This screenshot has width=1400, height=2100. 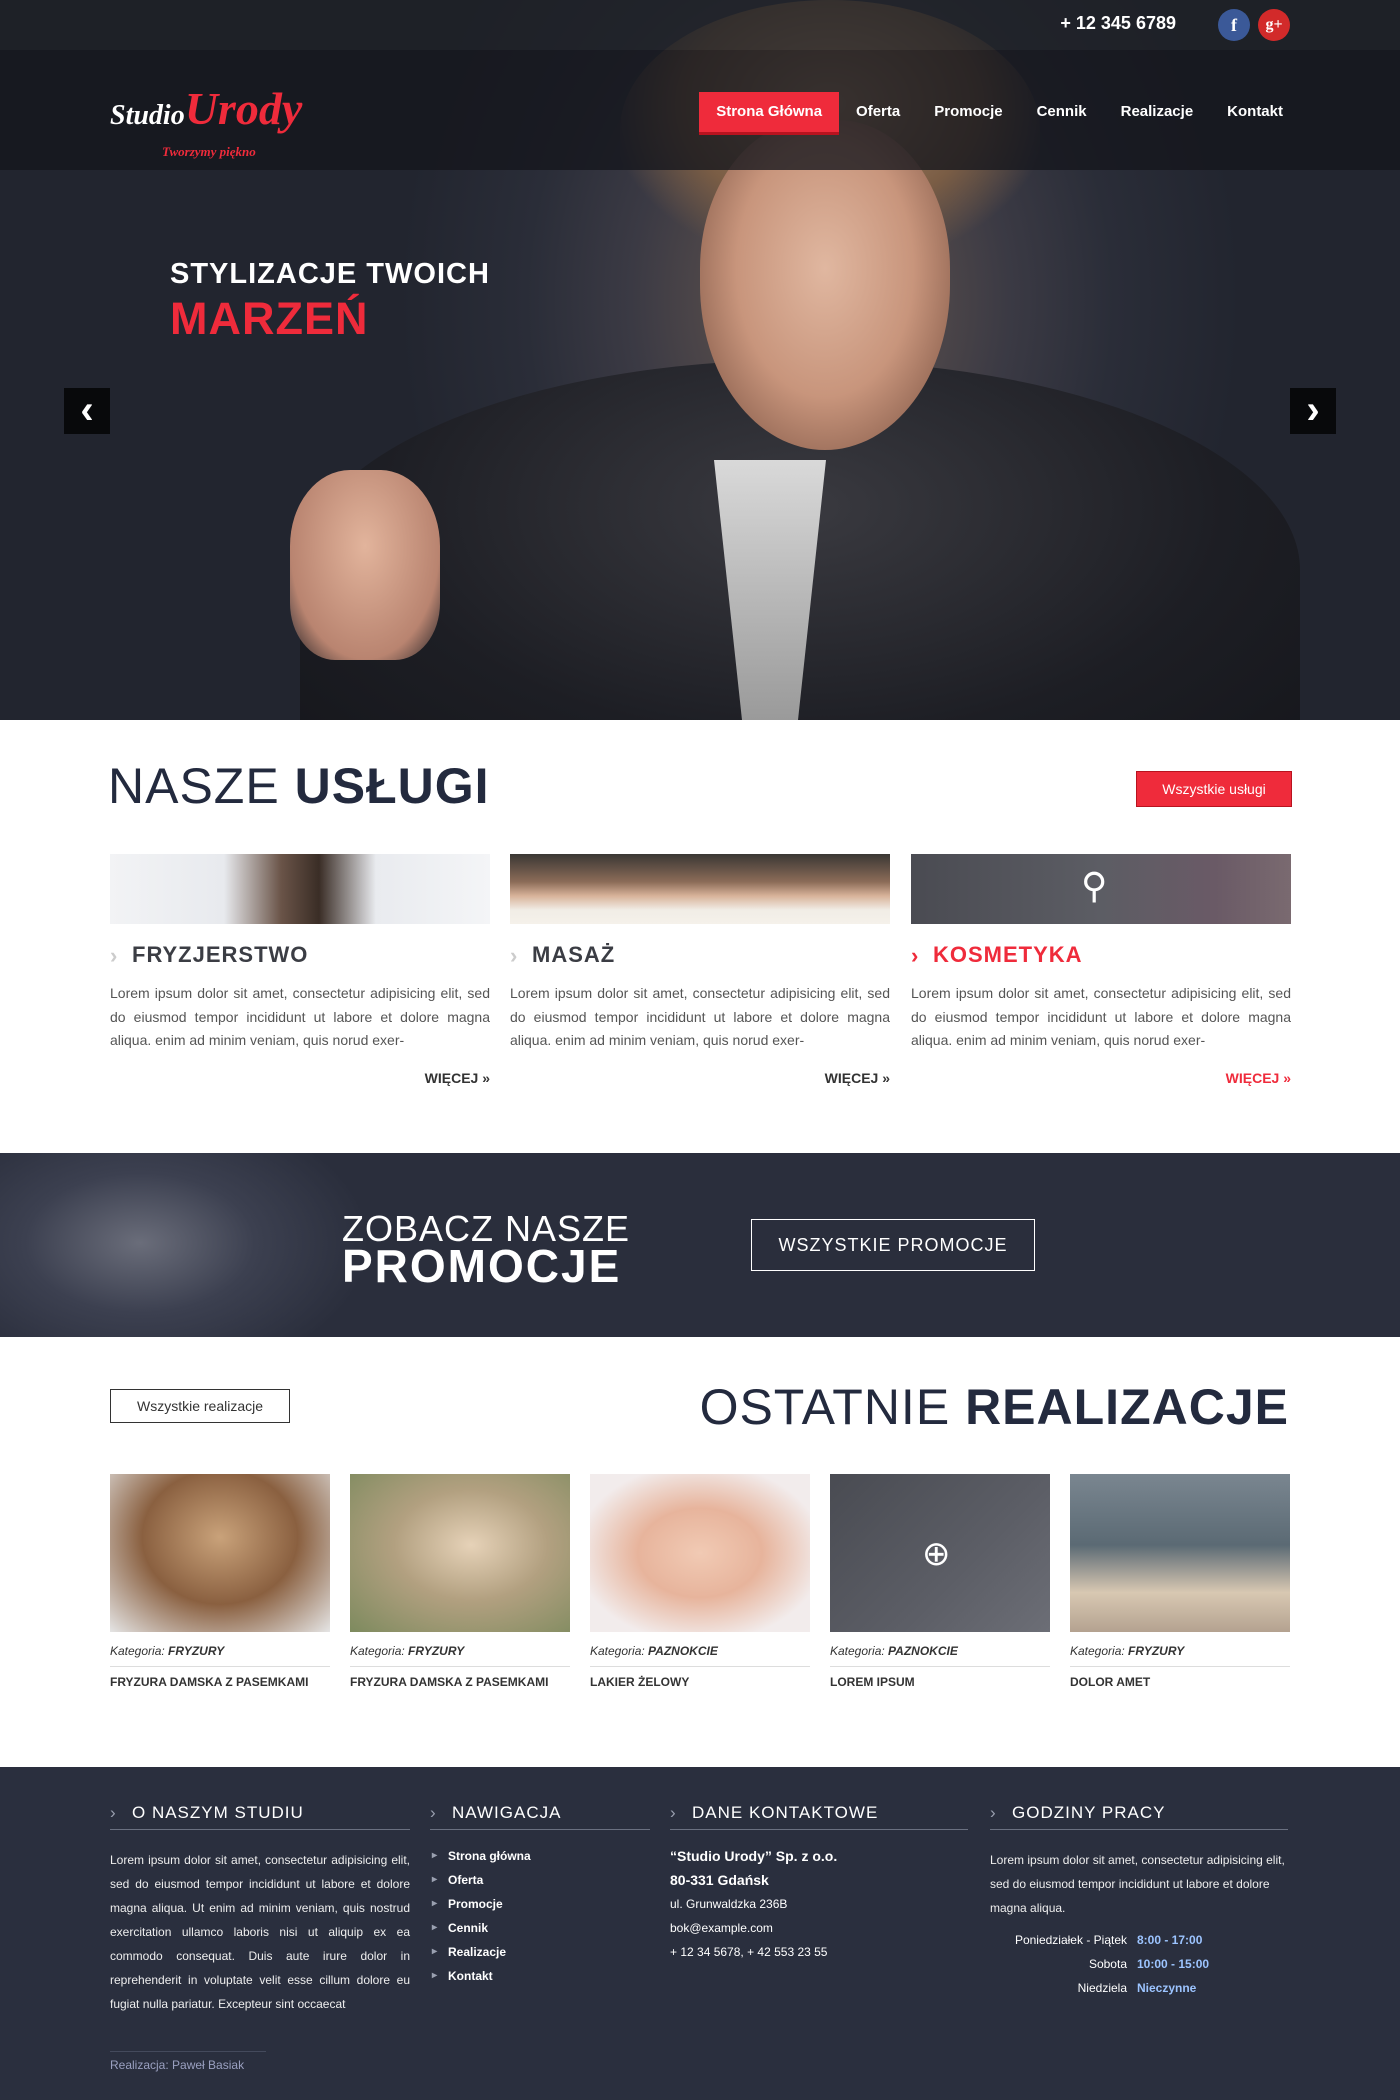 What do you see at coordinates (1139, 1816) in the screenshot?
I see `footer-hours-title: › GODZINY PRACY` at bounding box center [1139, 1816].